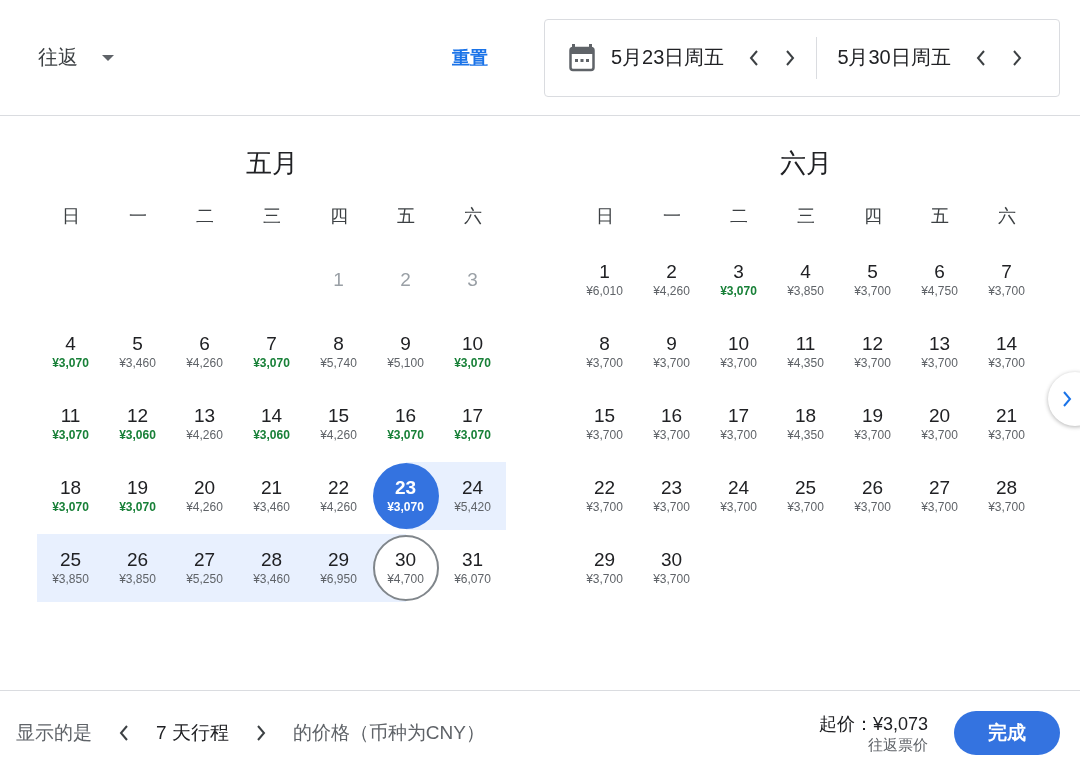 This screenshot has width=1080, height=775. I want to click on calendar-day: 15 ¥4,260, so click(338, 424).